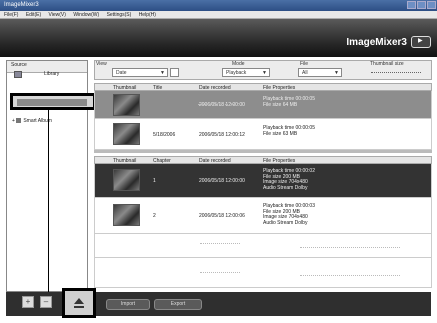 The height and width of the screenshot is (323, 437). Describe the element at coordinates (28, 302) in the screenshot. I see `add-button: +` at that location.